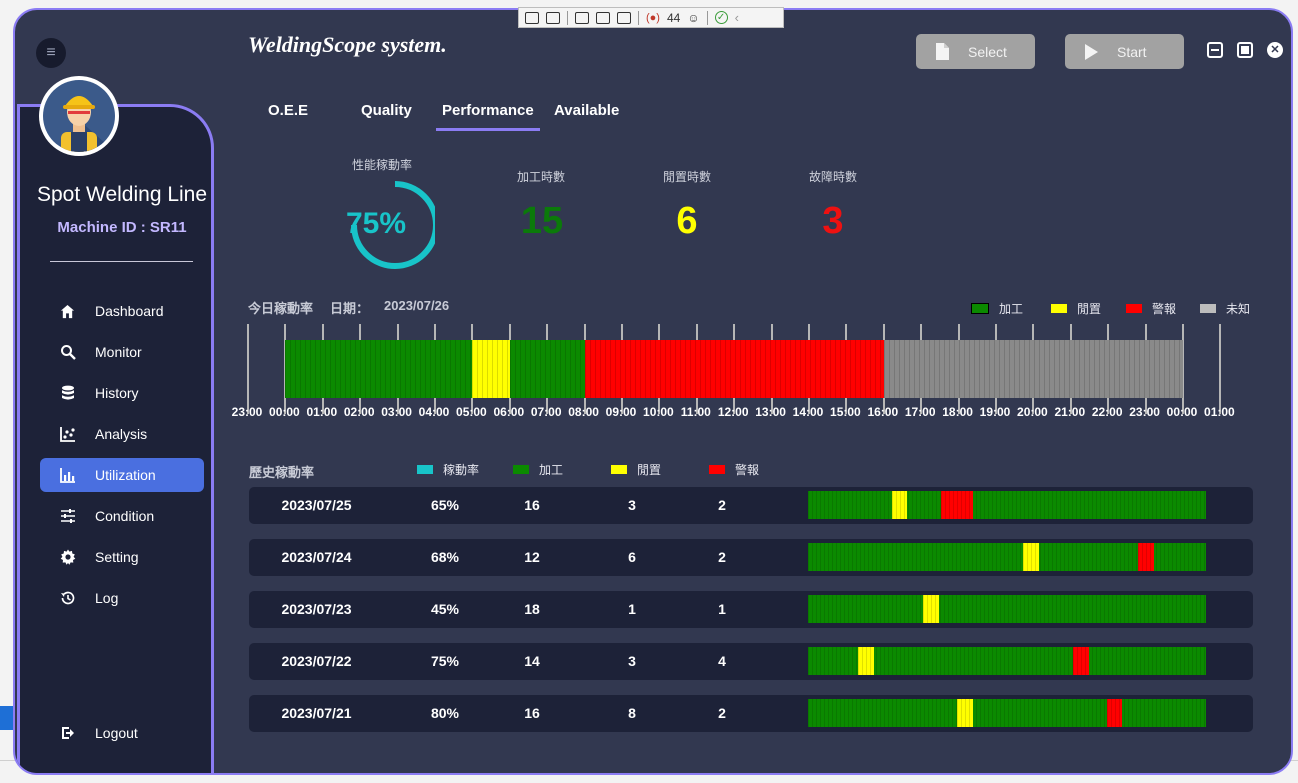 Image resolution: width=1298 pixels, height=783 pixels. I want to click on tab-oee: O.E.E, so click(288, 110).